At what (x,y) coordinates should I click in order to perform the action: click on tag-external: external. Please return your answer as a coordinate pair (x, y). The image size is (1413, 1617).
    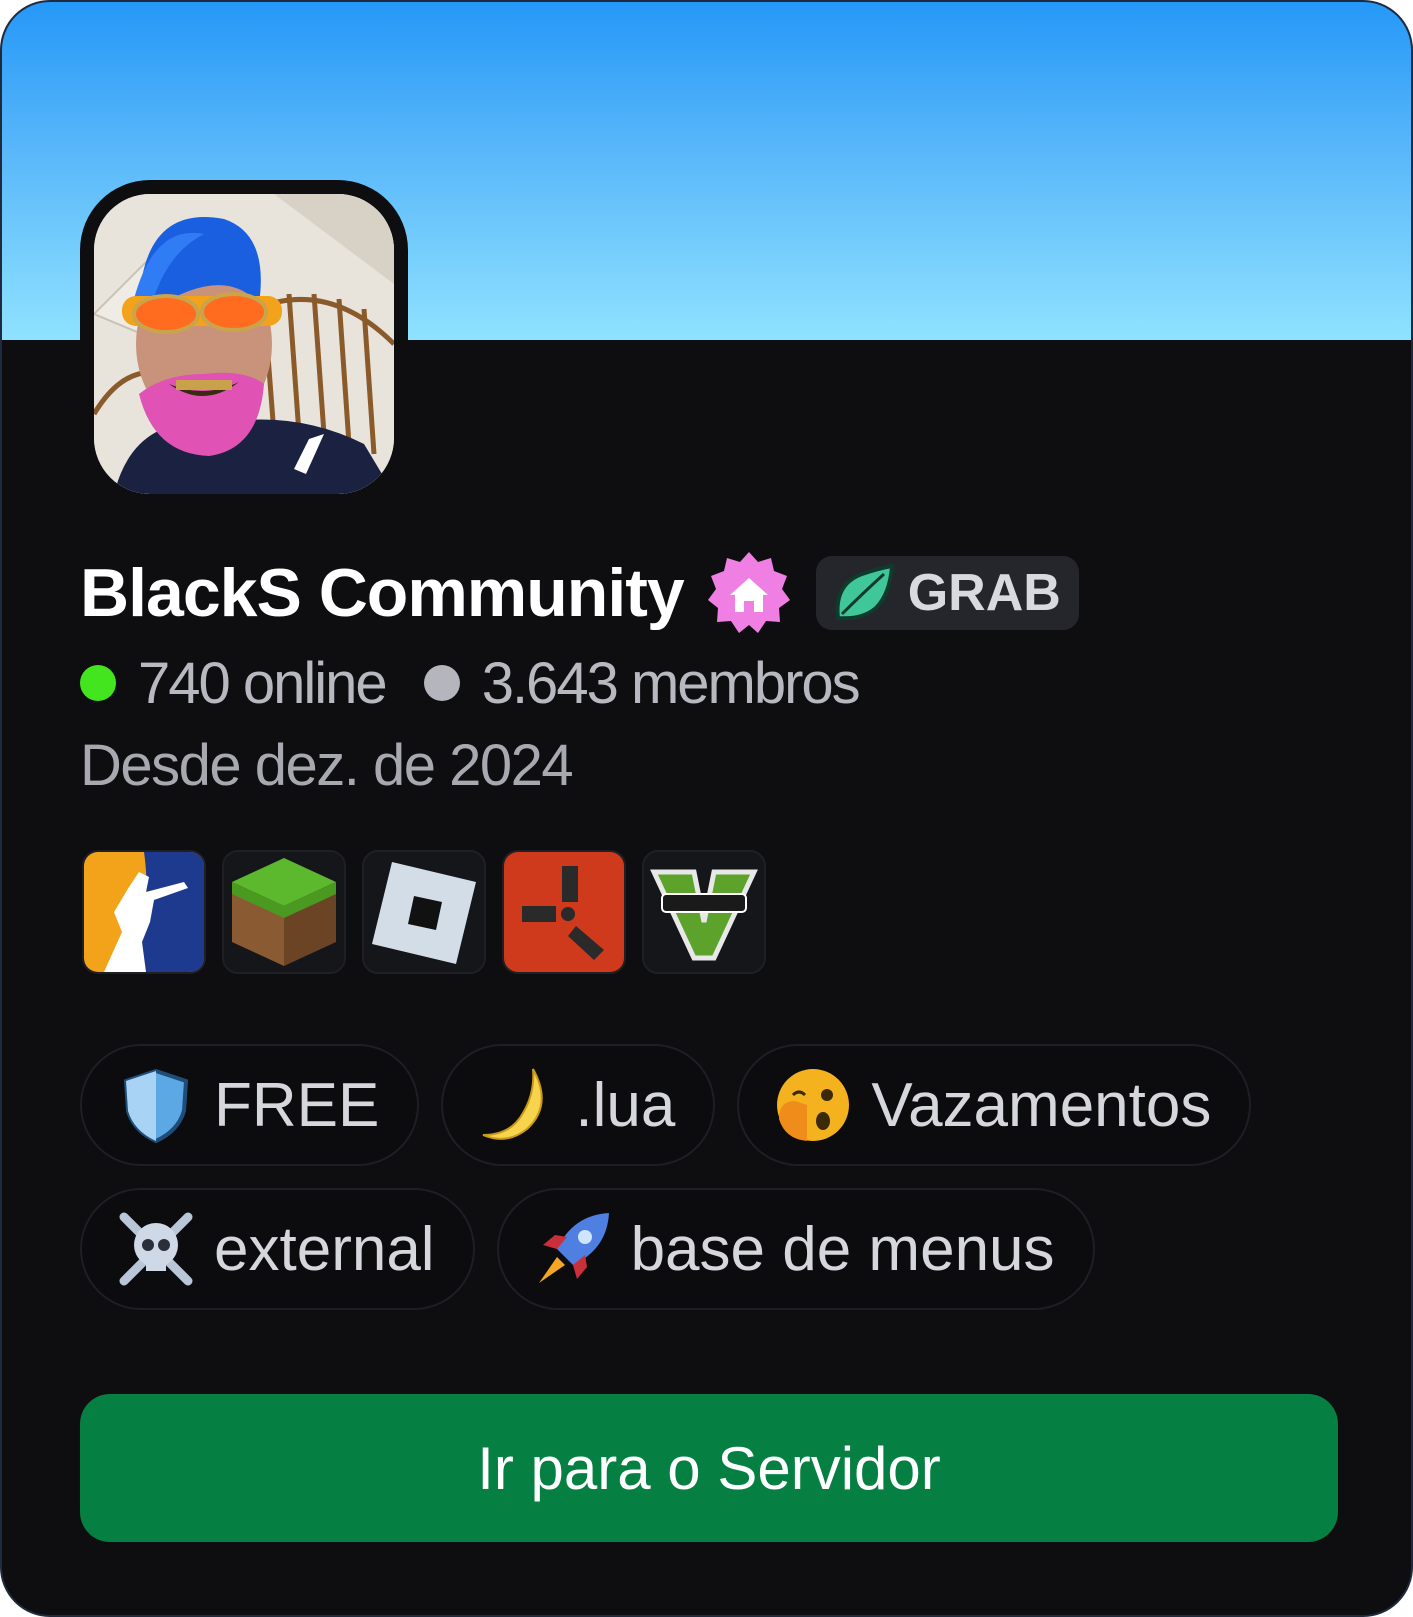
    Looking at the image, I should click on (277, 1249).